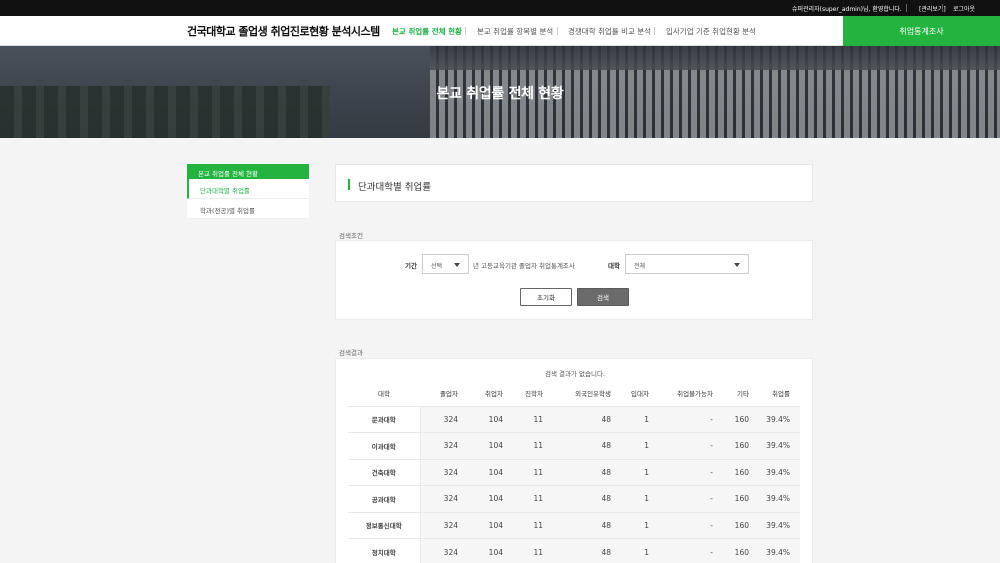 Image resolution: width=1000 pixels, height=563 pixels. I want to click on reset-button: 초기화, so click(546, 297).